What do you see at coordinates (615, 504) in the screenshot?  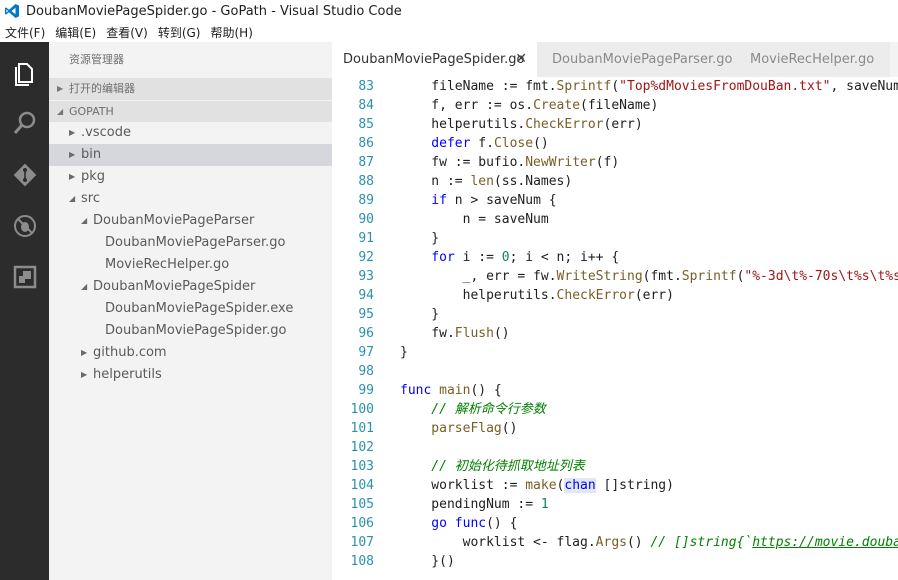 I see `code-line: 105 pendingNum := 1` at bounding box center [615, 504].